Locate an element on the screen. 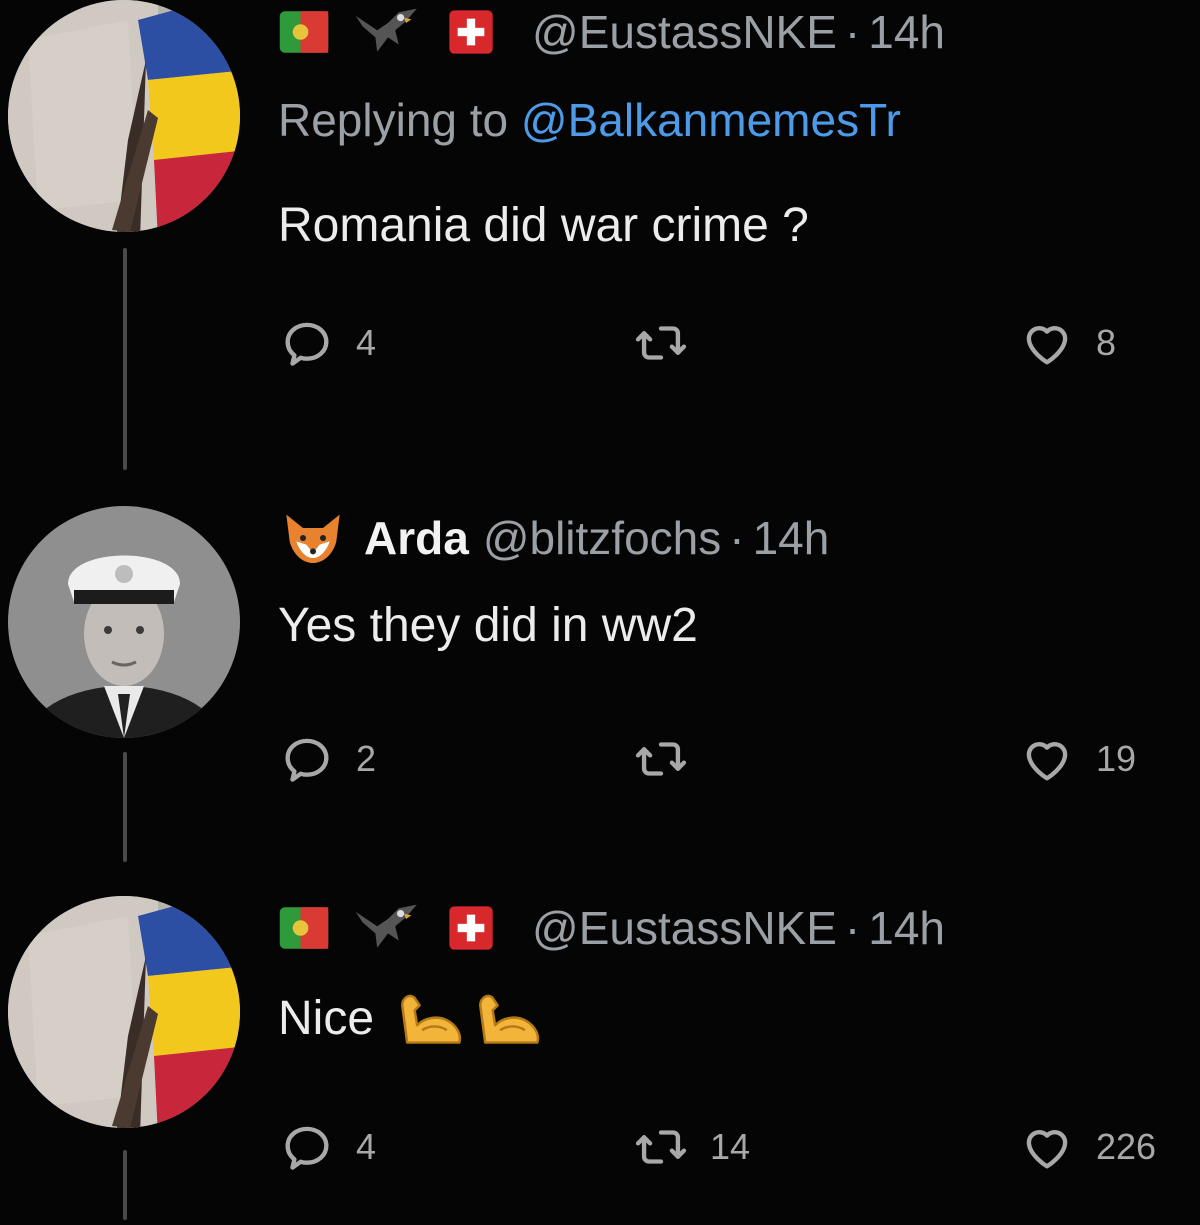 This screenshot has width=1200, height=1225. fox-icon is located at coordinates (313, 538).